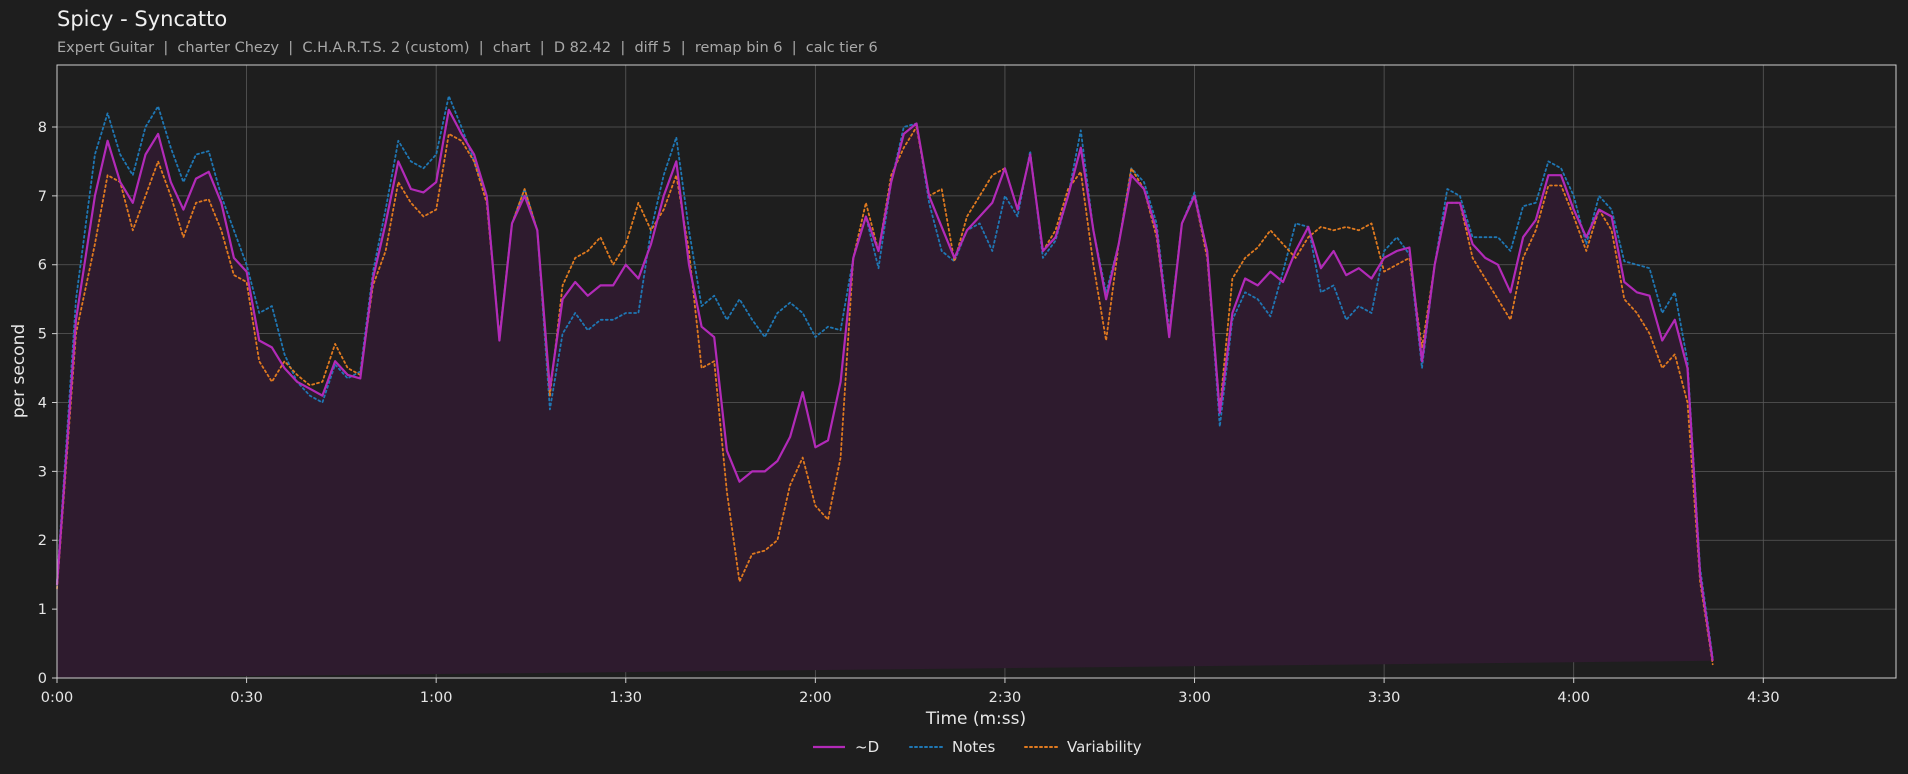 The width and height of the screenshot is (1908, 774). What do you see at coordinates (42, 472) in the screenshot?
I see `y-tick-label: 3` at bounding box center [42, 472].